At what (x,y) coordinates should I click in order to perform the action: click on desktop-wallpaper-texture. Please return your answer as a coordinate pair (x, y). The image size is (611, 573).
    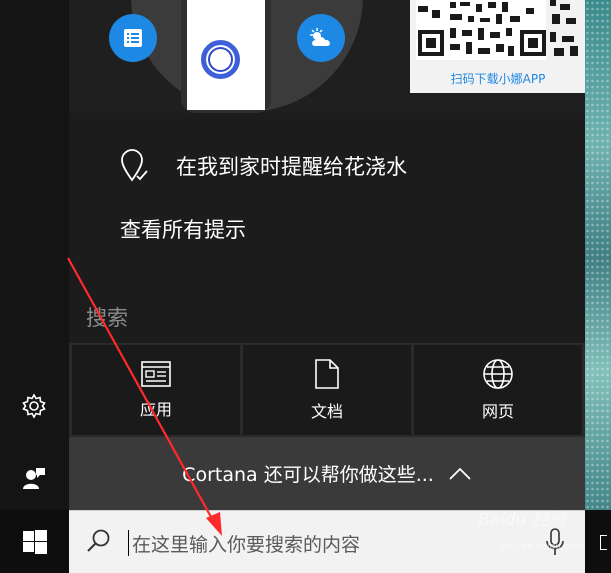
    Looking at the image, I should click on (598, 286).